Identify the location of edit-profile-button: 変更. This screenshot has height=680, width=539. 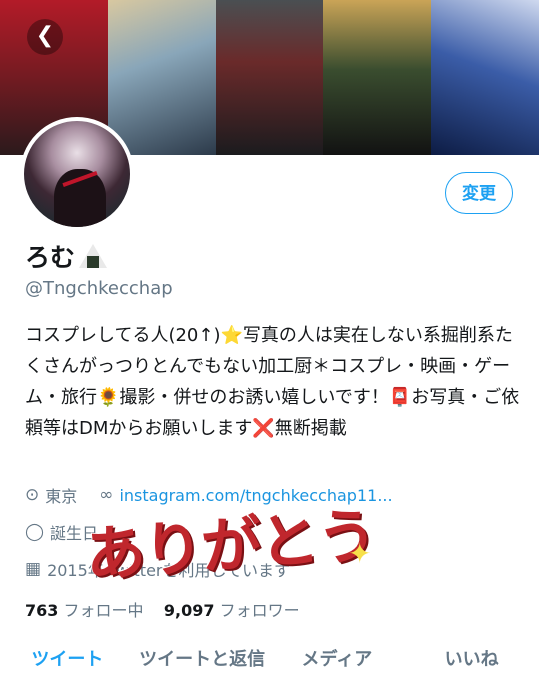
(479, 193).